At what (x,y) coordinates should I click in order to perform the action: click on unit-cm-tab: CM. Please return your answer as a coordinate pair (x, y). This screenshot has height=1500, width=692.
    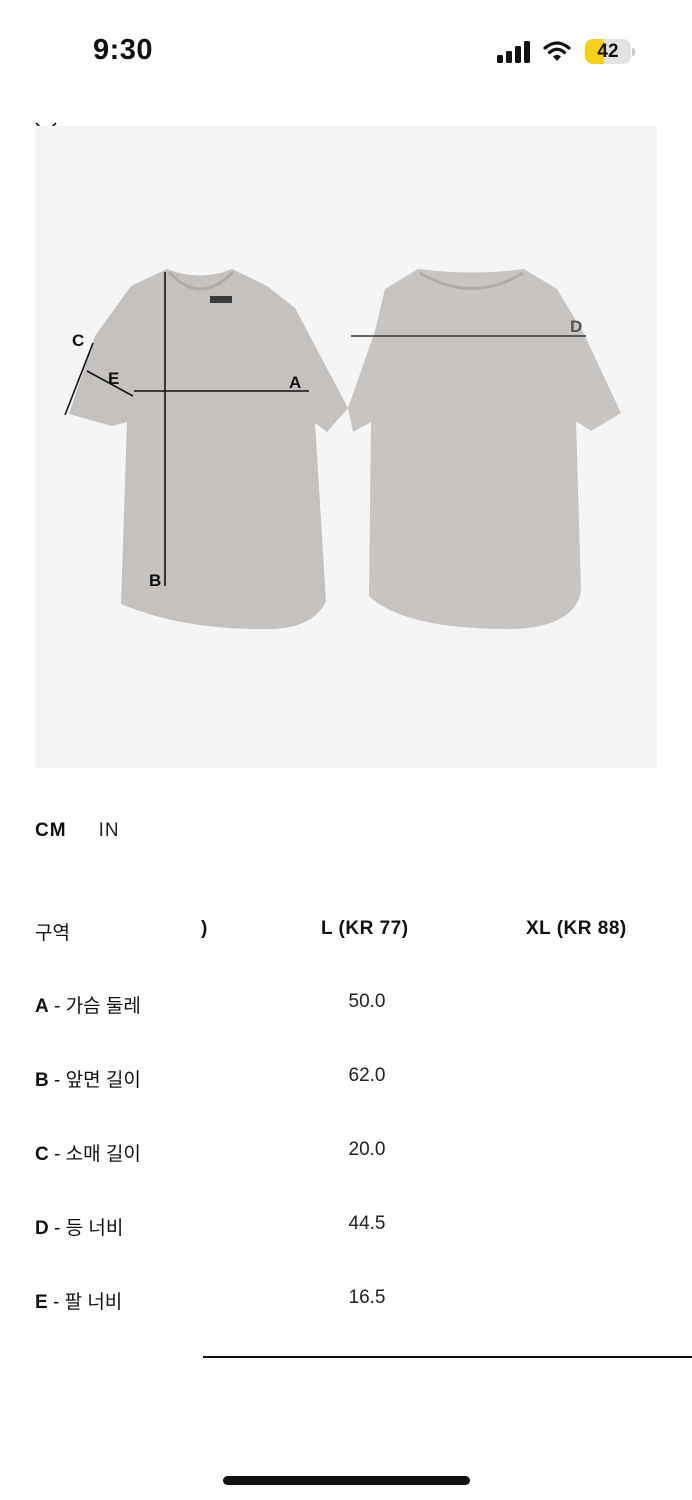
    Looking at the image, I should click on (51, 831).